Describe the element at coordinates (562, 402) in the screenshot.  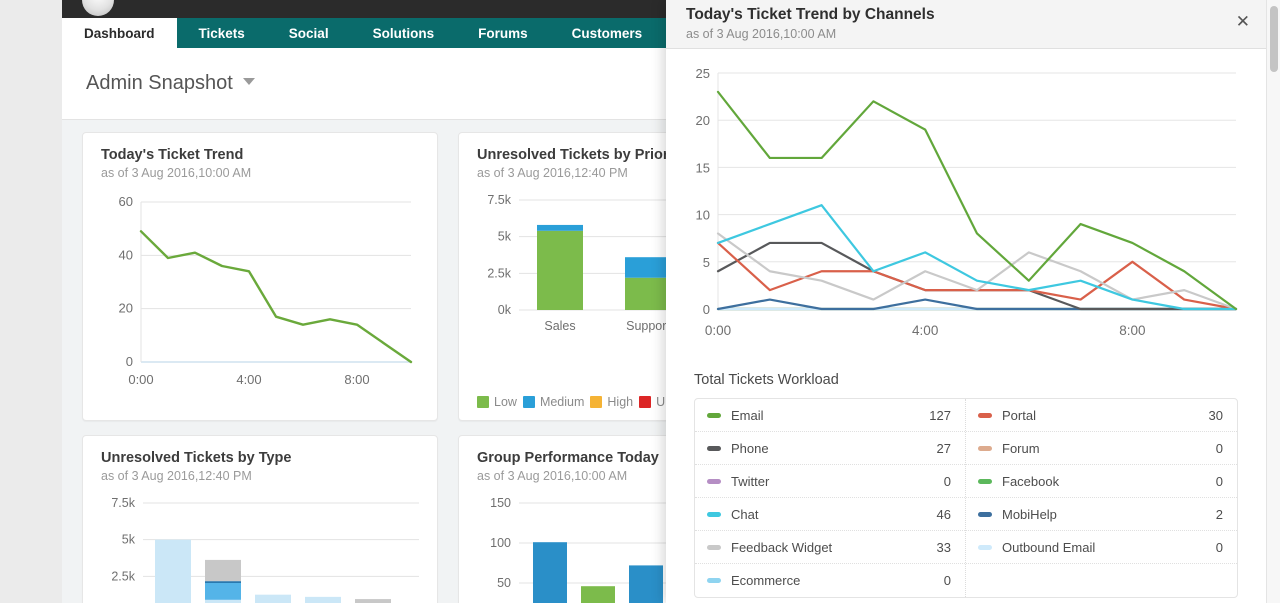
I see `legend-label: Medium` at that location.